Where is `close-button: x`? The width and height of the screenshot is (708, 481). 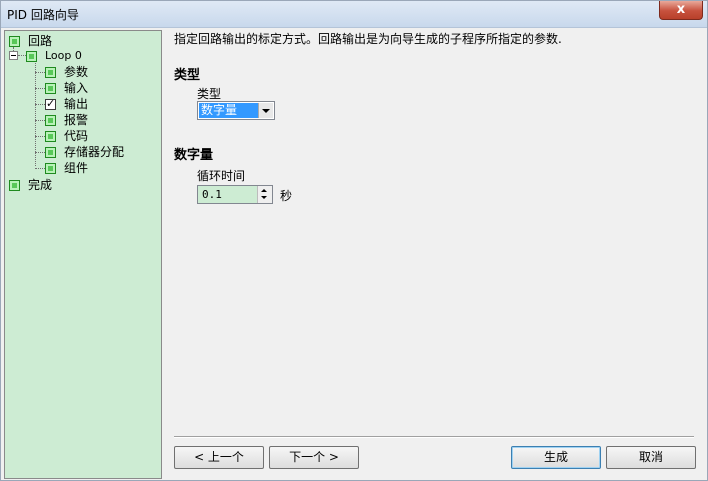
close-button: x is located at coordinates (681, 10).